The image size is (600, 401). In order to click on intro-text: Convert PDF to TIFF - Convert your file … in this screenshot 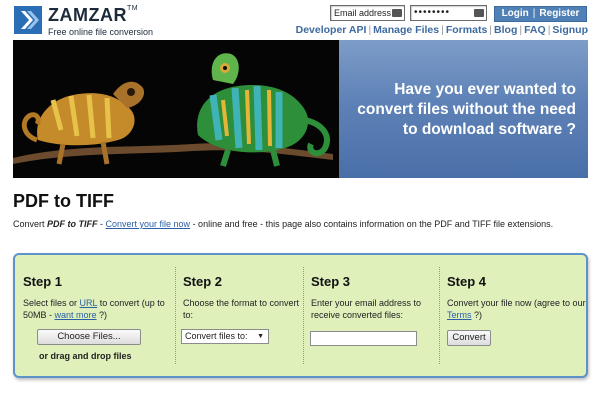, I will do `click(283, 224)`.